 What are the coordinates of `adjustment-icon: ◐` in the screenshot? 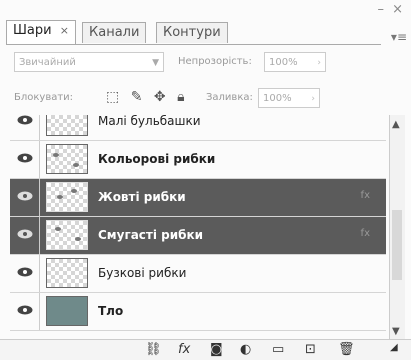 It's located at (245, 349).